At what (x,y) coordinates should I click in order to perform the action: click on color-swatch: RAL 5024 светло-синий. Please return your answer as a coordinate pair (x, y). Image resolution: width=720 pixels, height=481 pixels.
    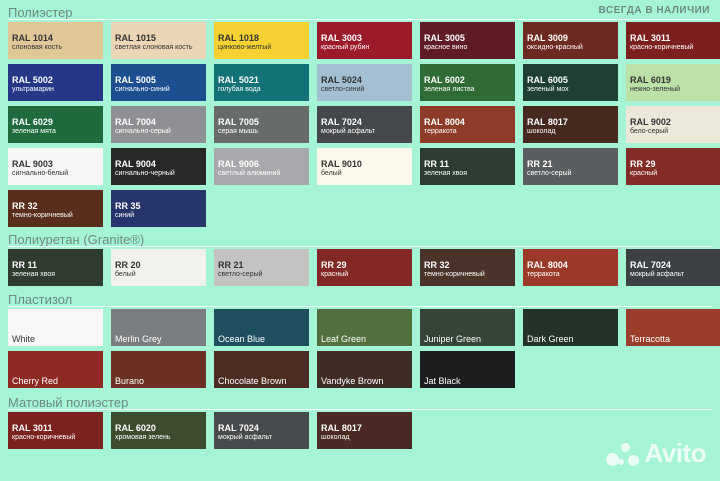
    Looking at the image, I should click on (364, 82).